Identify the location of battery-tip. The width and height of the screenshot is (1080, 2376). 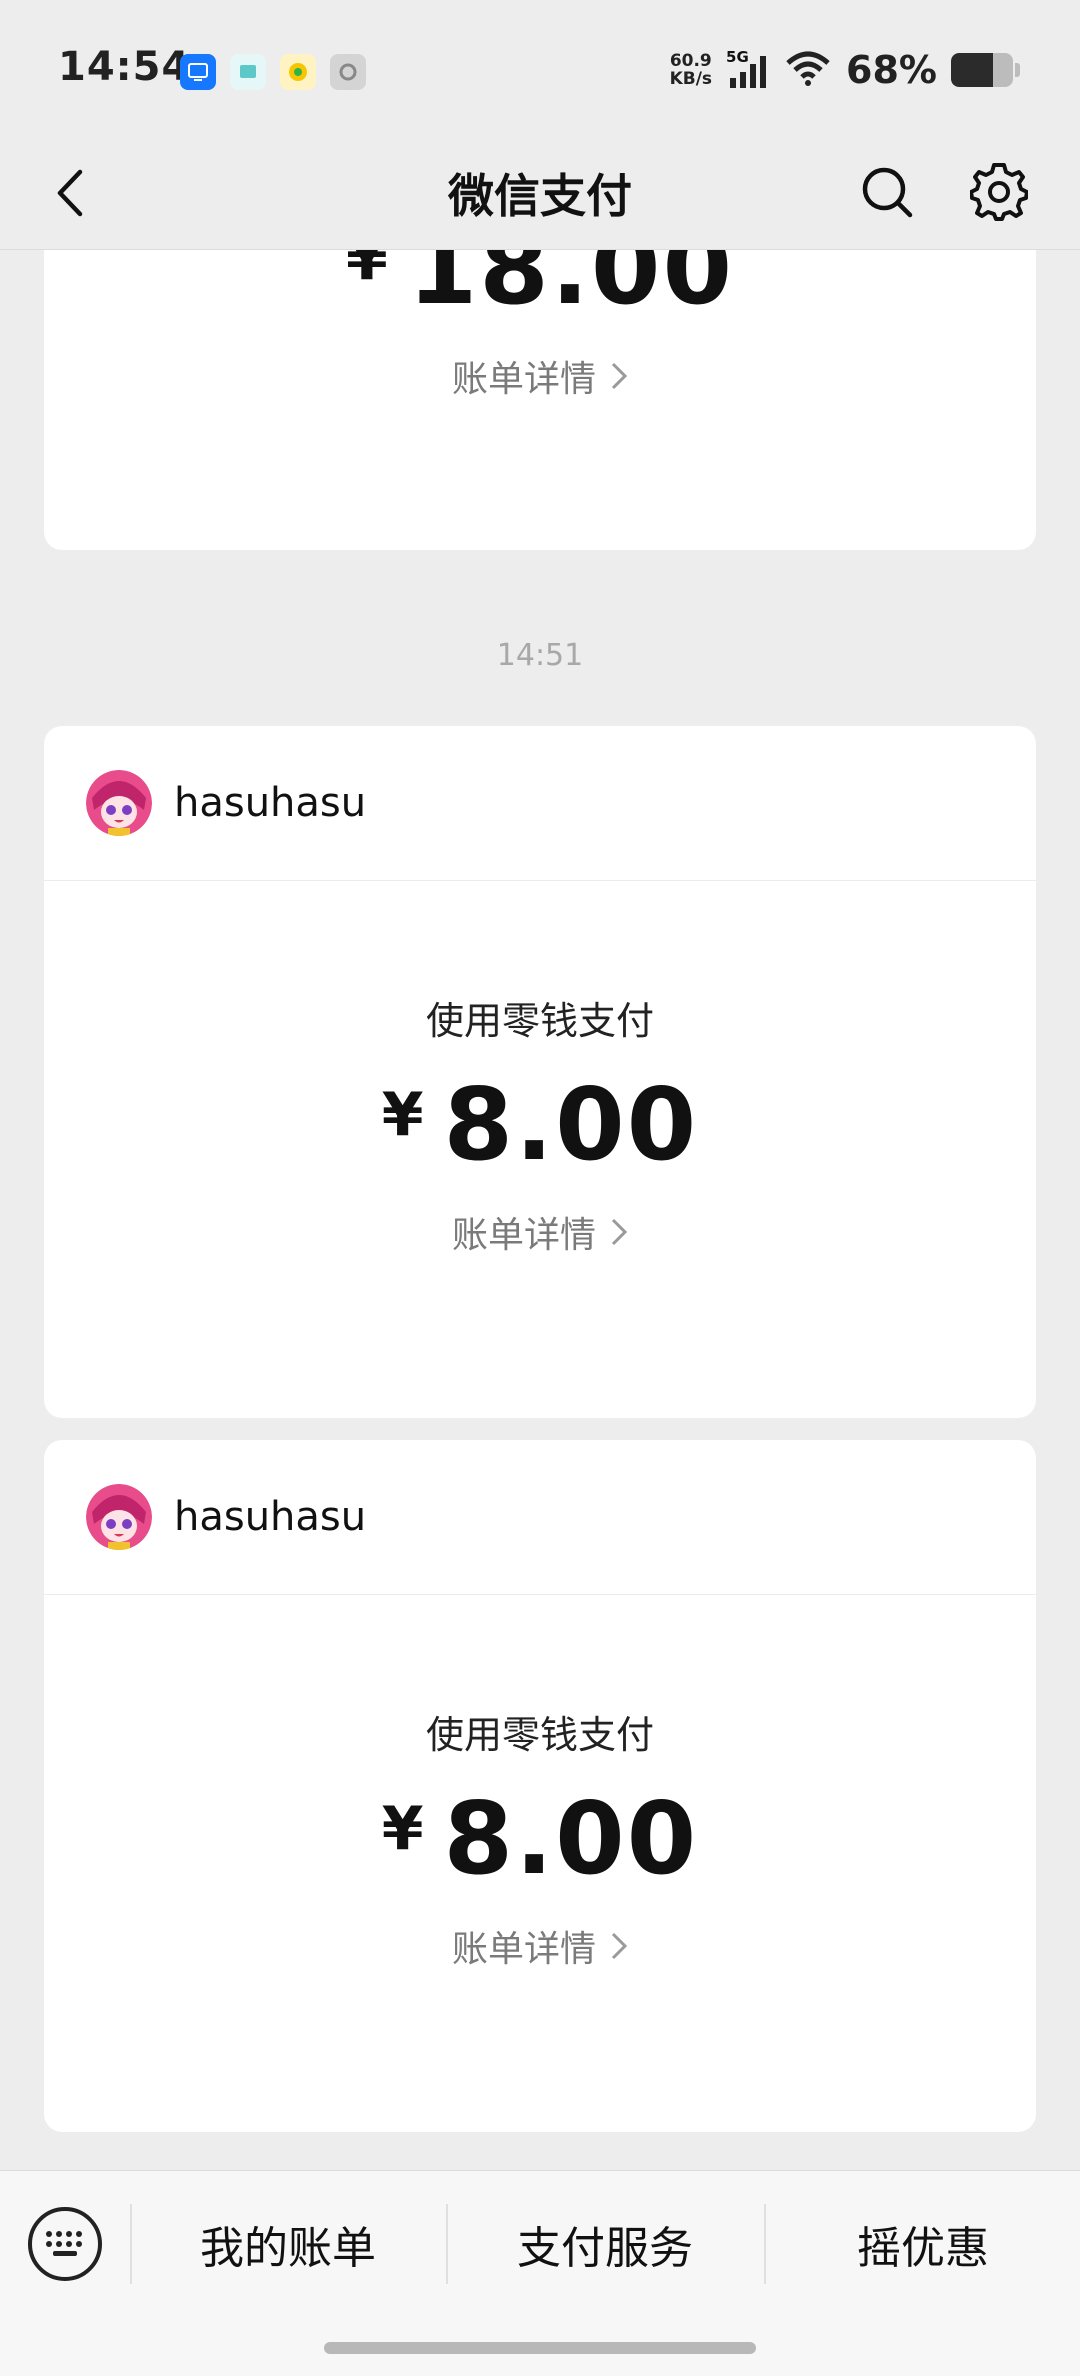
(1017, 70).